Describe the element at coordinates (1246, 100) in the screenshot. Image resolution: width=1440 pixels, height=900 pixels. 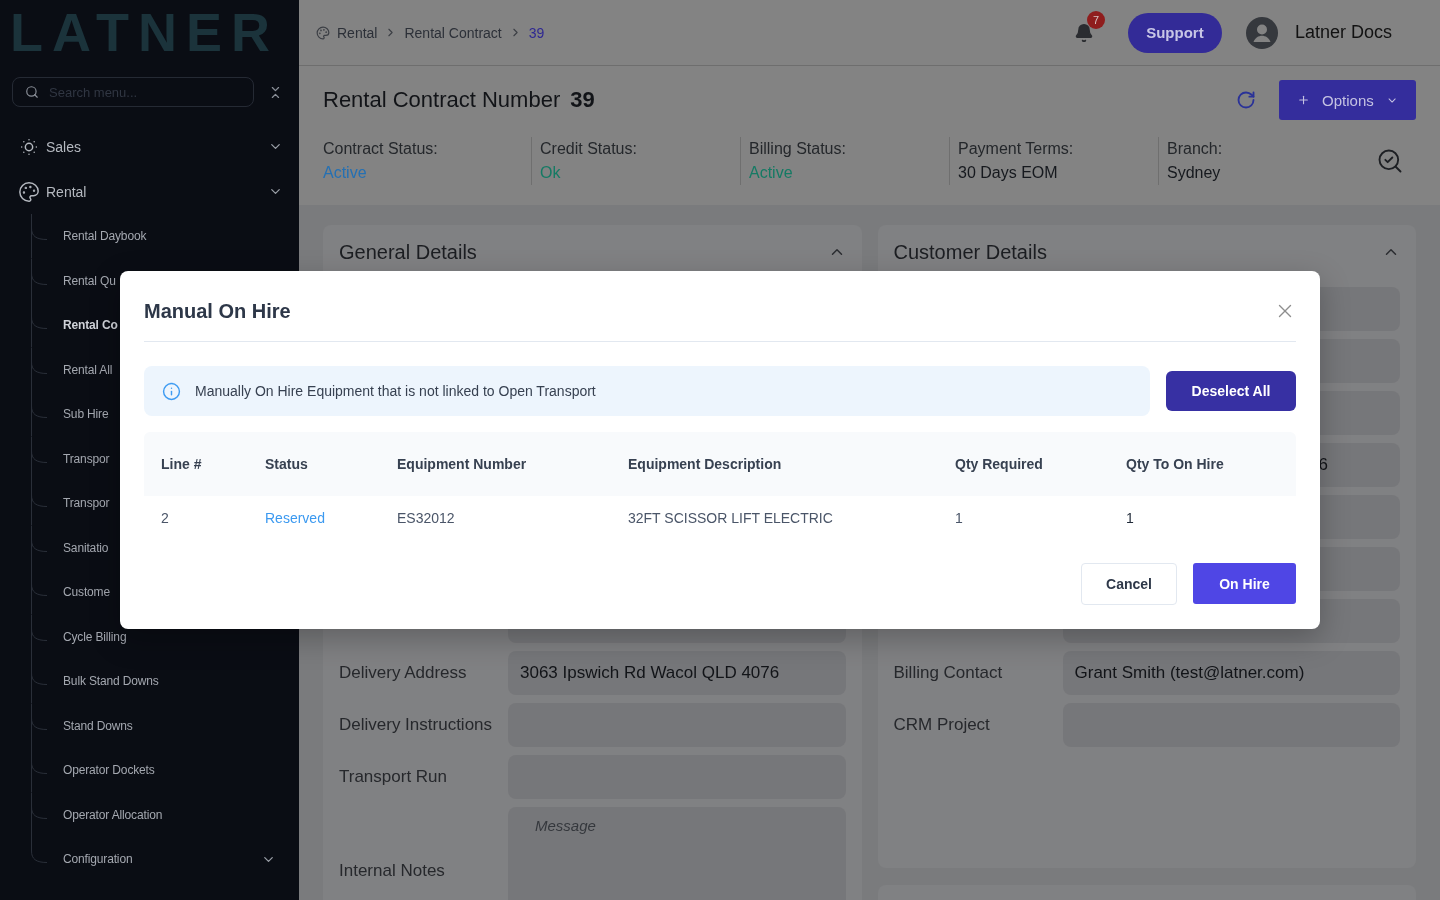
I see `refresh-icon` at that location.